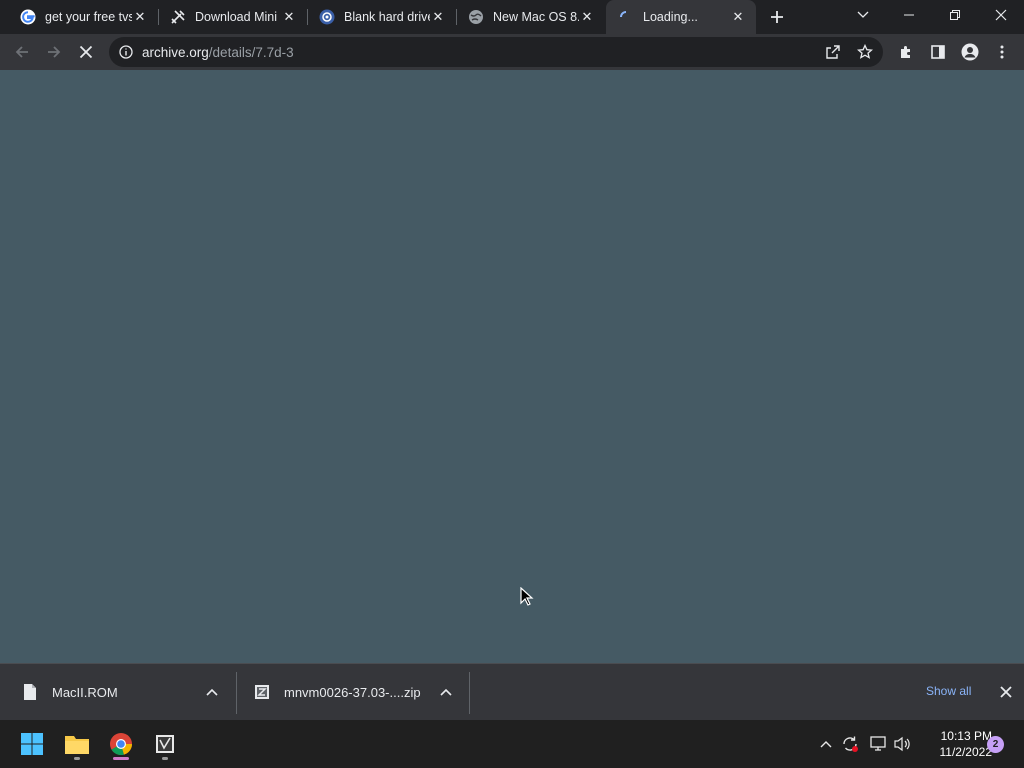 Image resolution: width=1024 pixels, height=768 pixels. I want to click on kebab-menu-icon, so click(1002, 52).